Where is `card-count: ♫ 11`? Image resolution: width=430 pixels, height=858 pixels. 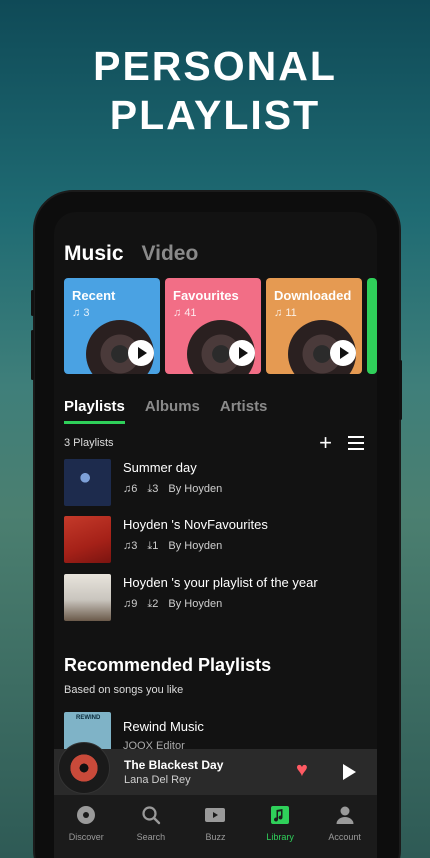 card-count: ♫ 11 is located at coordinates (285, 313).